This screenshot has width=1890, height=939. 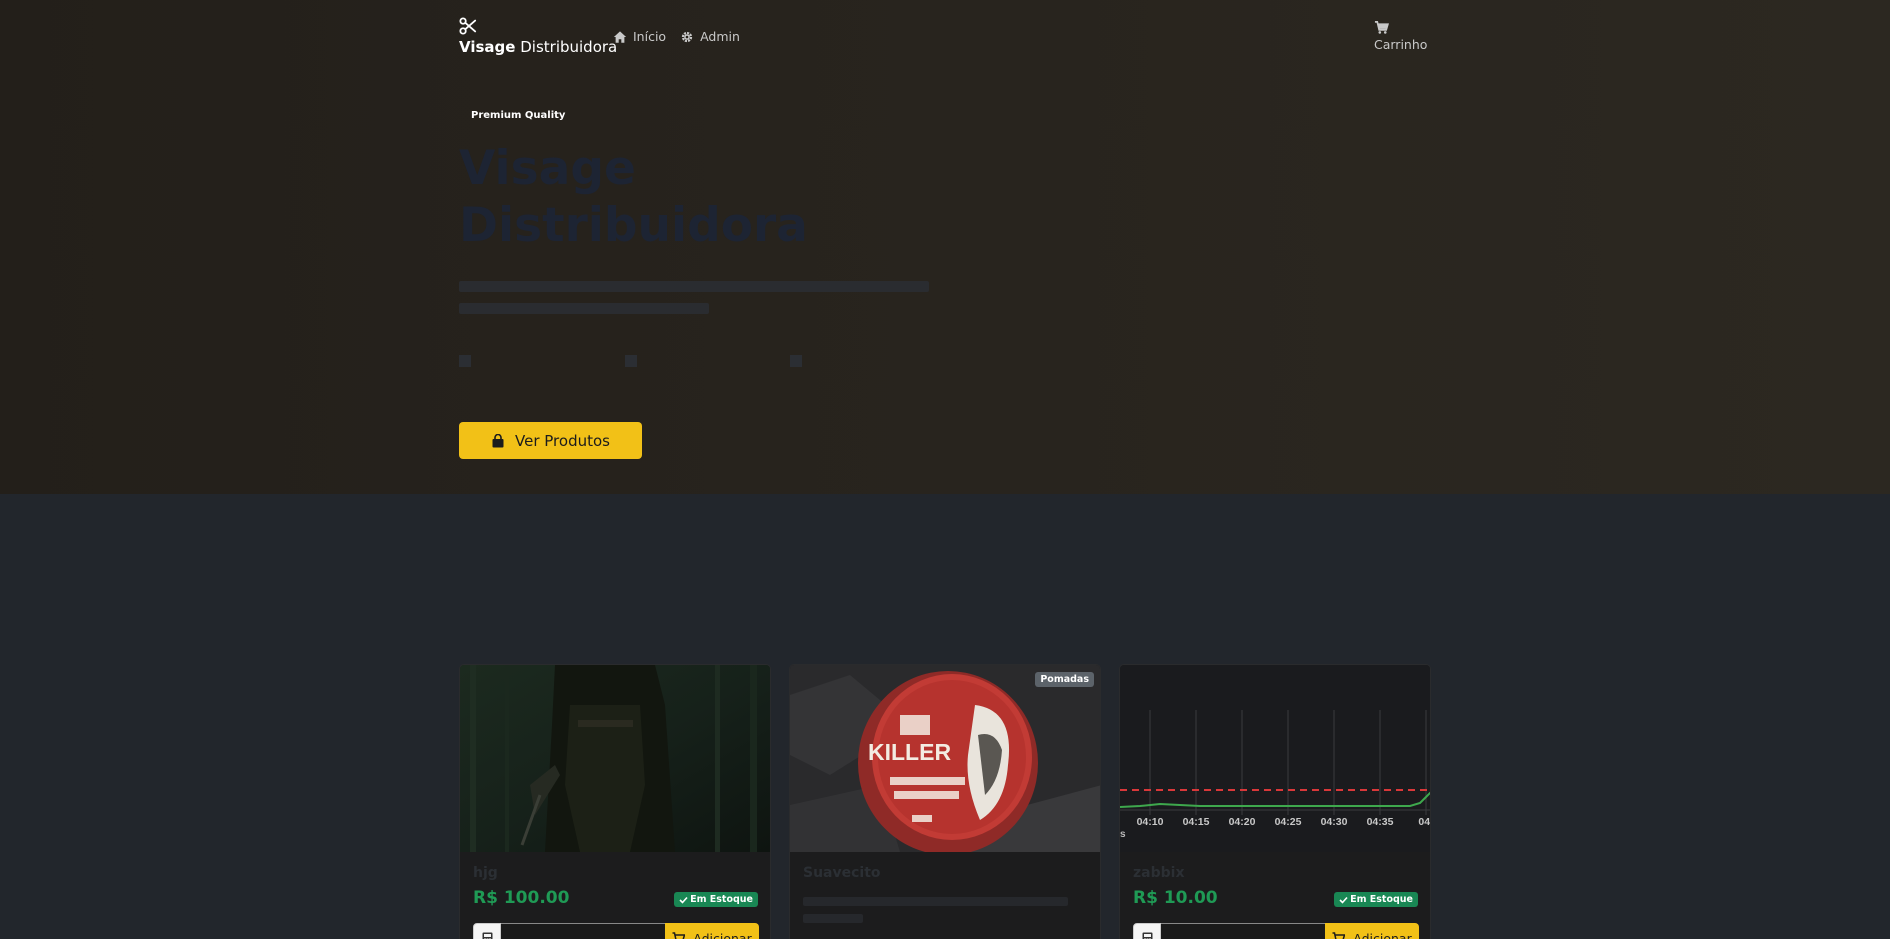 I want to click on product-card-suavecito: KILLER Pomadas Suavecito, so click(x=945, y=801).